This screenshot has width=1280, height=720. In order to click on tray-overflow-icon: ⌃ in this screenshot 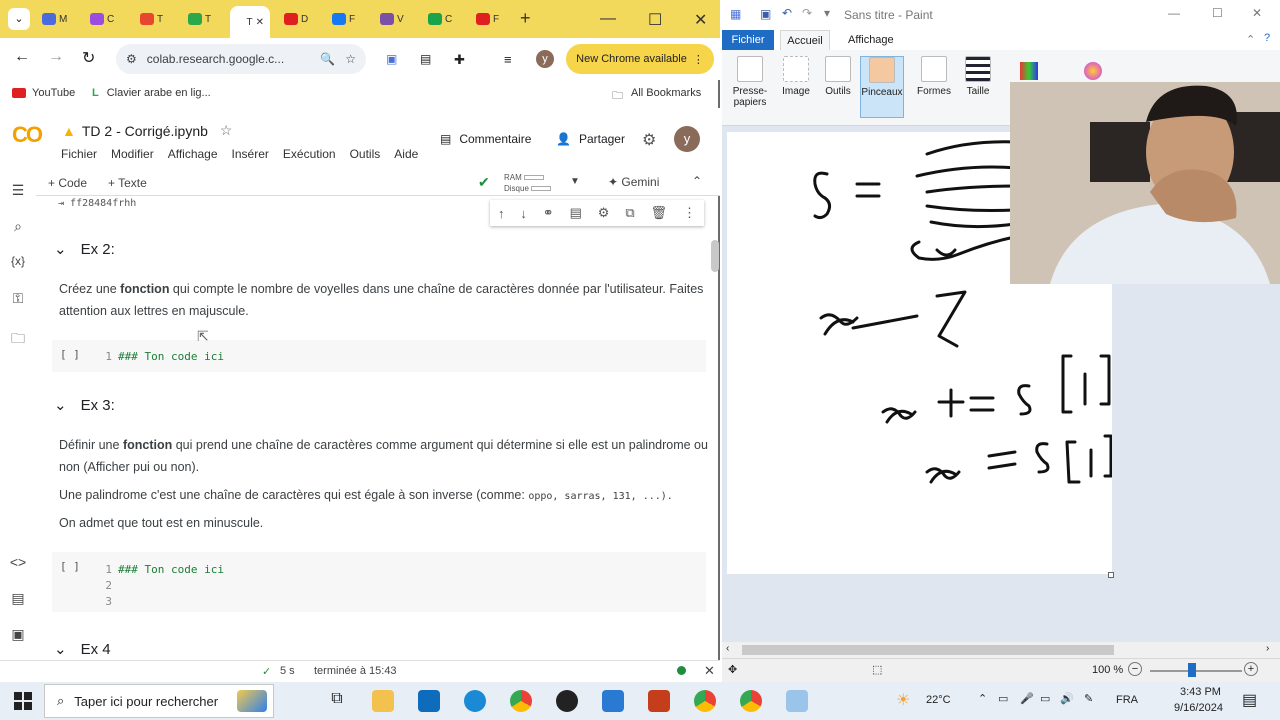, I will do `click(982, 698)`.